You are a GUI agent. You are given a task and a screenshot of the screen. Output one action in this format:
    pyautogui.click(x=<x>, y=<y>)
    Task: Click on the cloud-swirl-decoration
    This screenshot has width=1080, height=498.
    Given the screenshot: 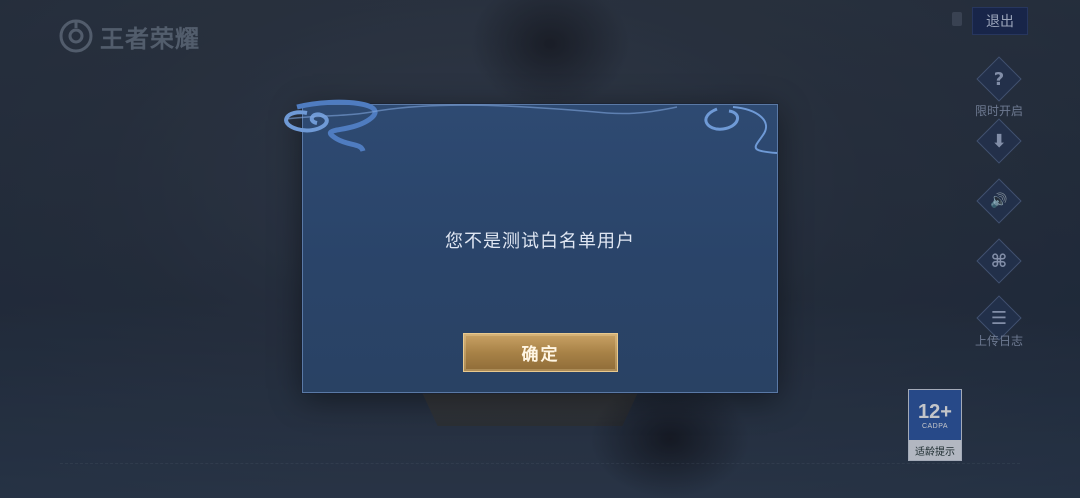 What is the action you would take?
    pyautogui.click(x=531, y=126)
    